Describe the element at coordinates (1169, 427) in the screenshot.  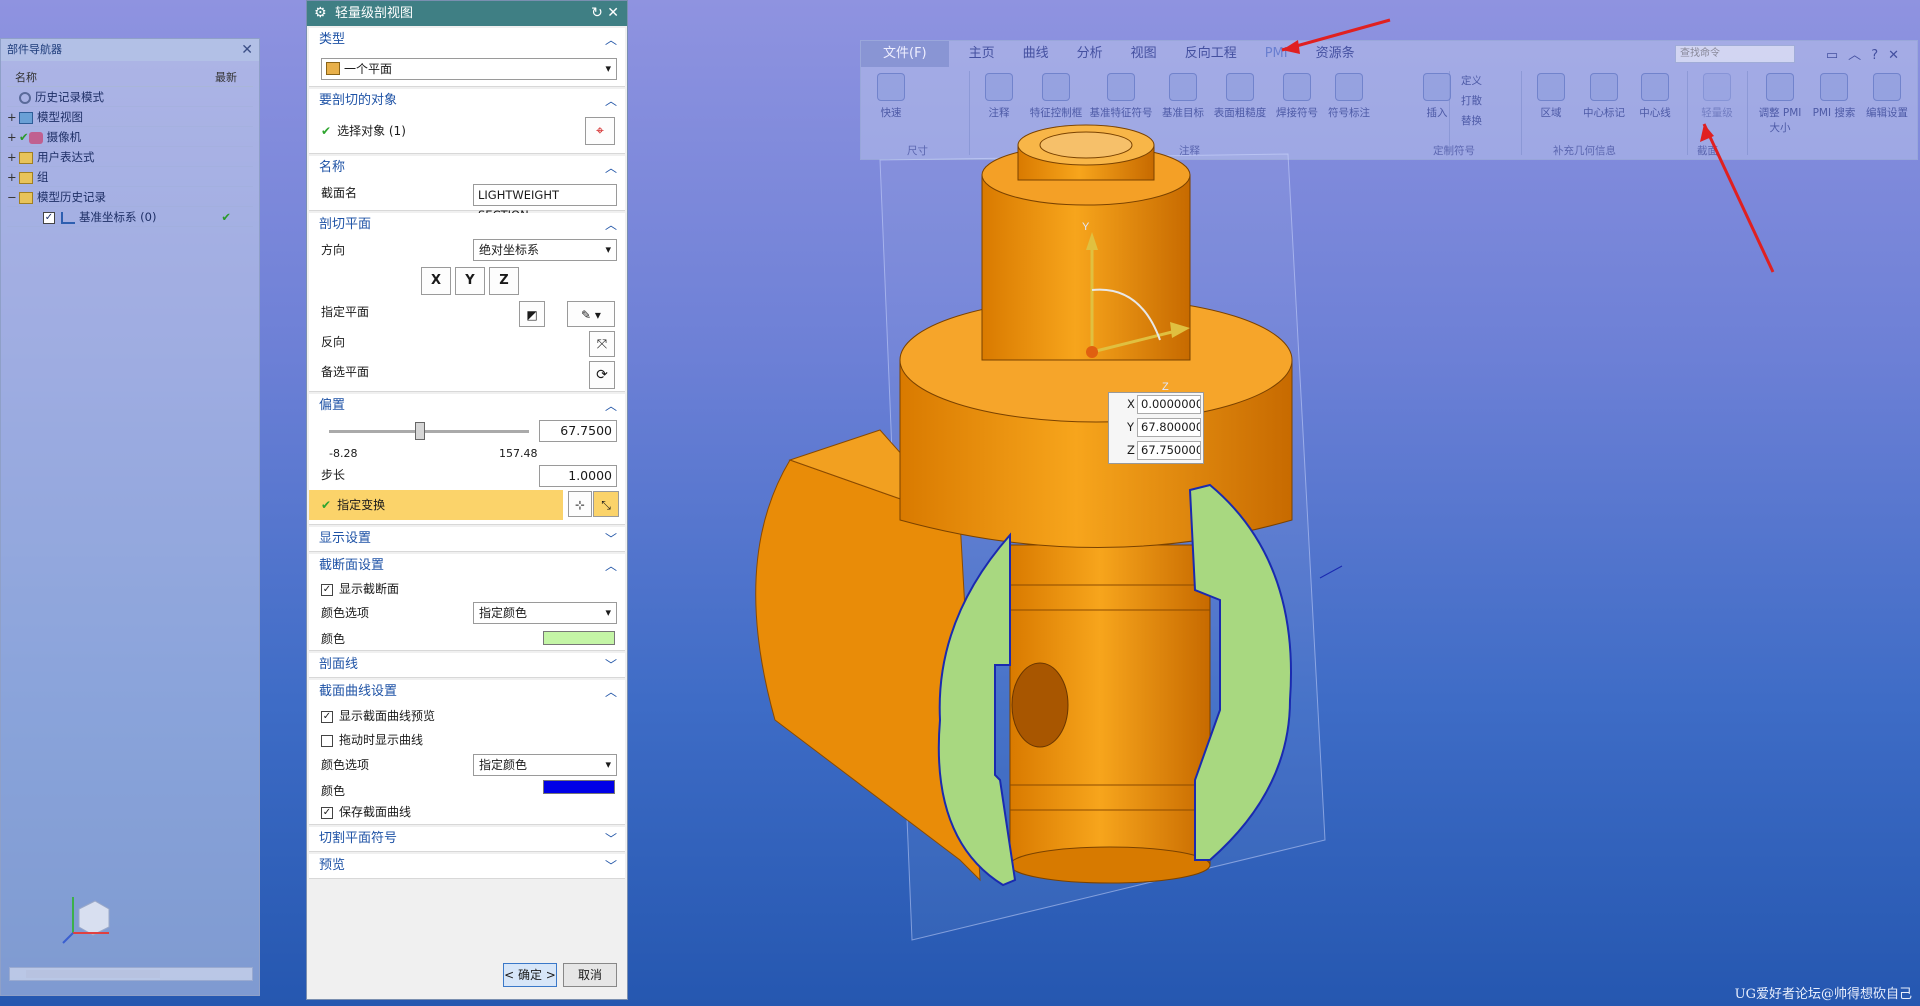
I see `y-coordinate-input: 67.800000` at that location.